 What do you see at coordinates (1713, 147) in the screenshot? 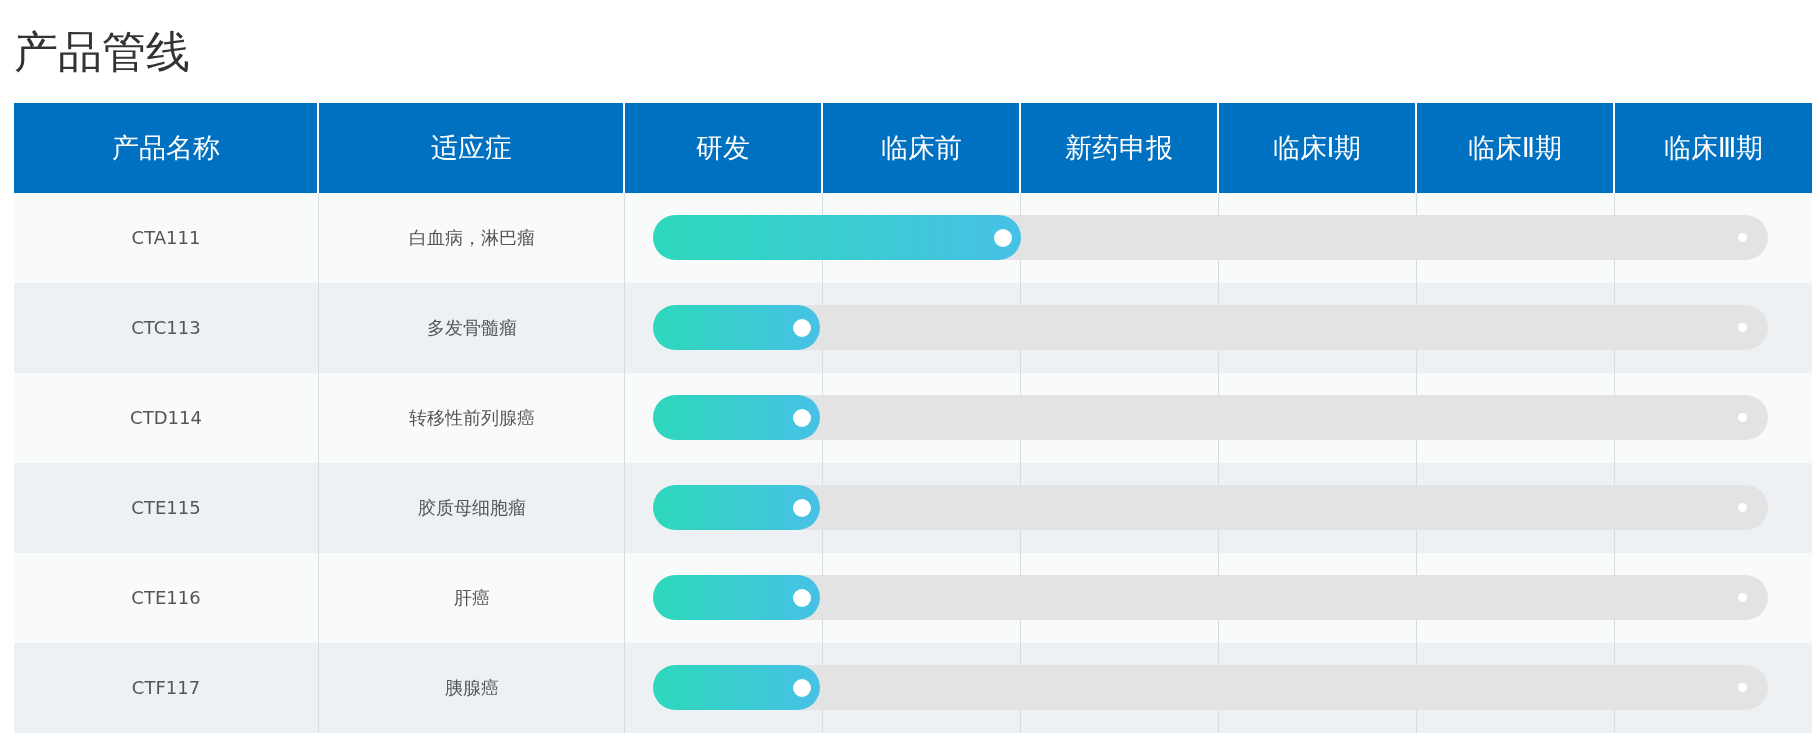
I see `column-header: 临床Ⅲ期` at bounding box center [1713, 147].